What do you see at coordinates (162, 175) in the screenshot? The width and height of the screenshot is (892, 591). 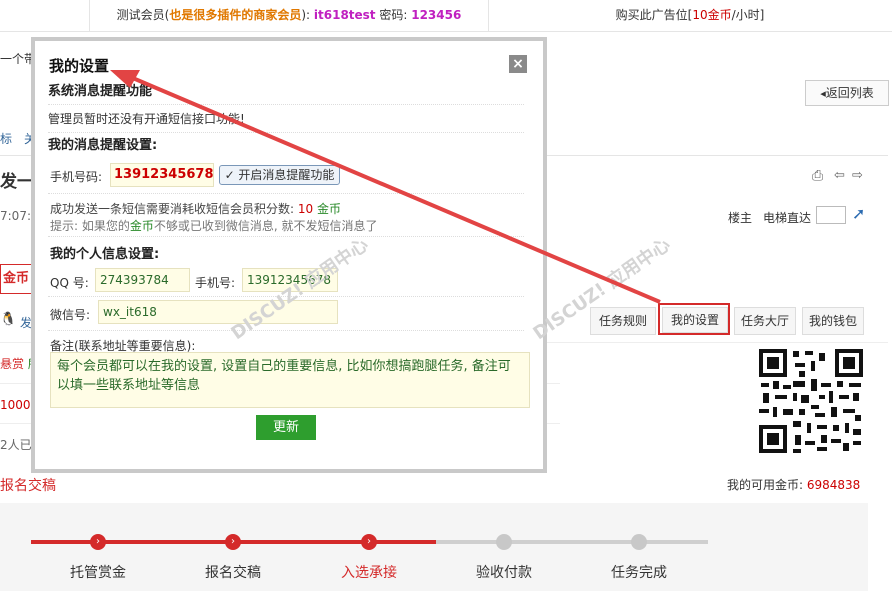 I see `phone-input: 13912345678` at bounding box center [162, 175].